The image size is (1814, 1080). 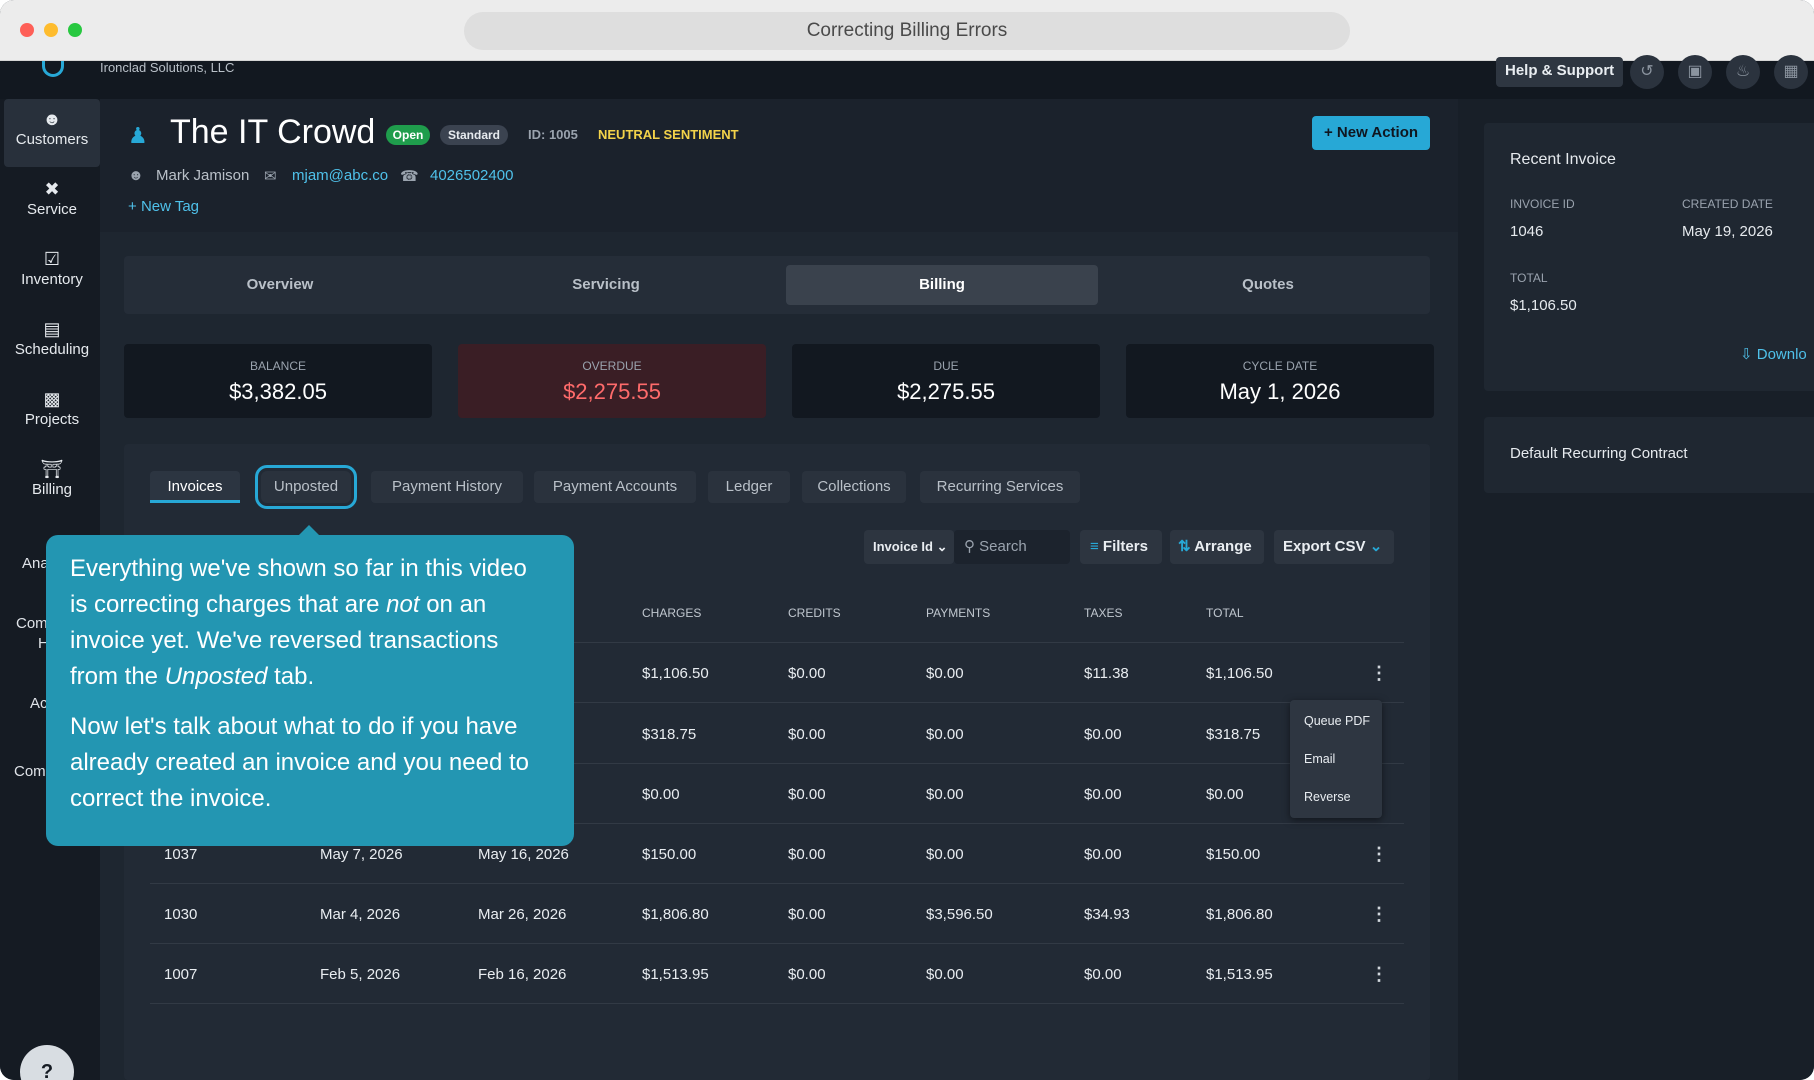 What do you see at coordinates (39, 703) in the screenshot?
I see `sidebar-item-ac-fragment: Ac` at bounding box center [39, 703].